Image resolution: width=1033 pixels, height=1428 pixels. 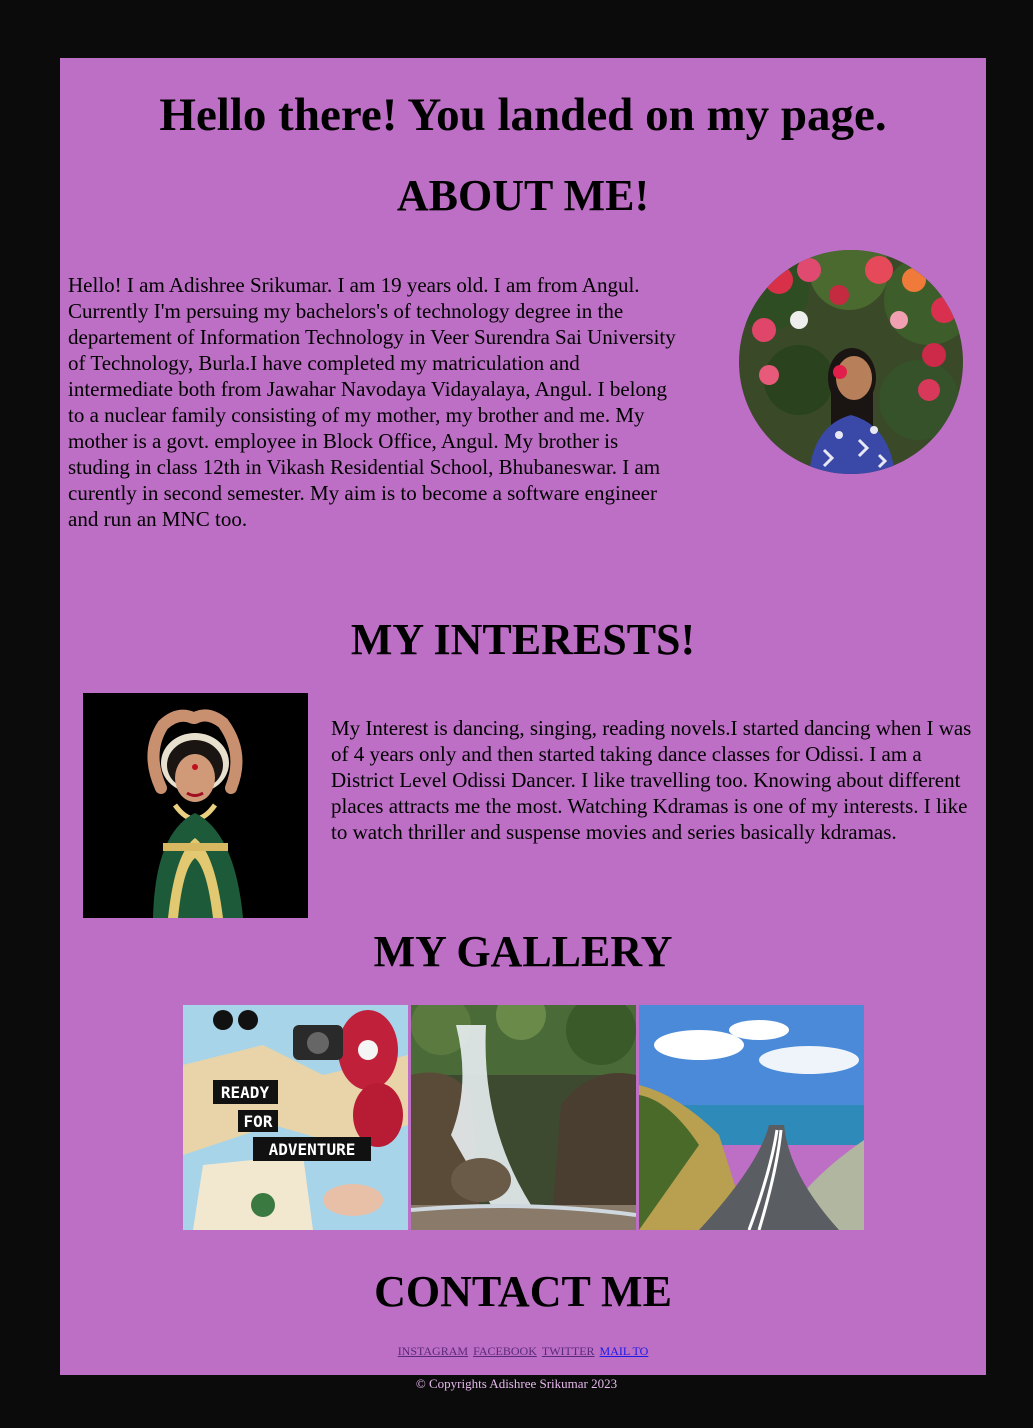 I want to click on gallery-image-adventure: READY FOR ADVENTURE, so click(x=295, y=1117).